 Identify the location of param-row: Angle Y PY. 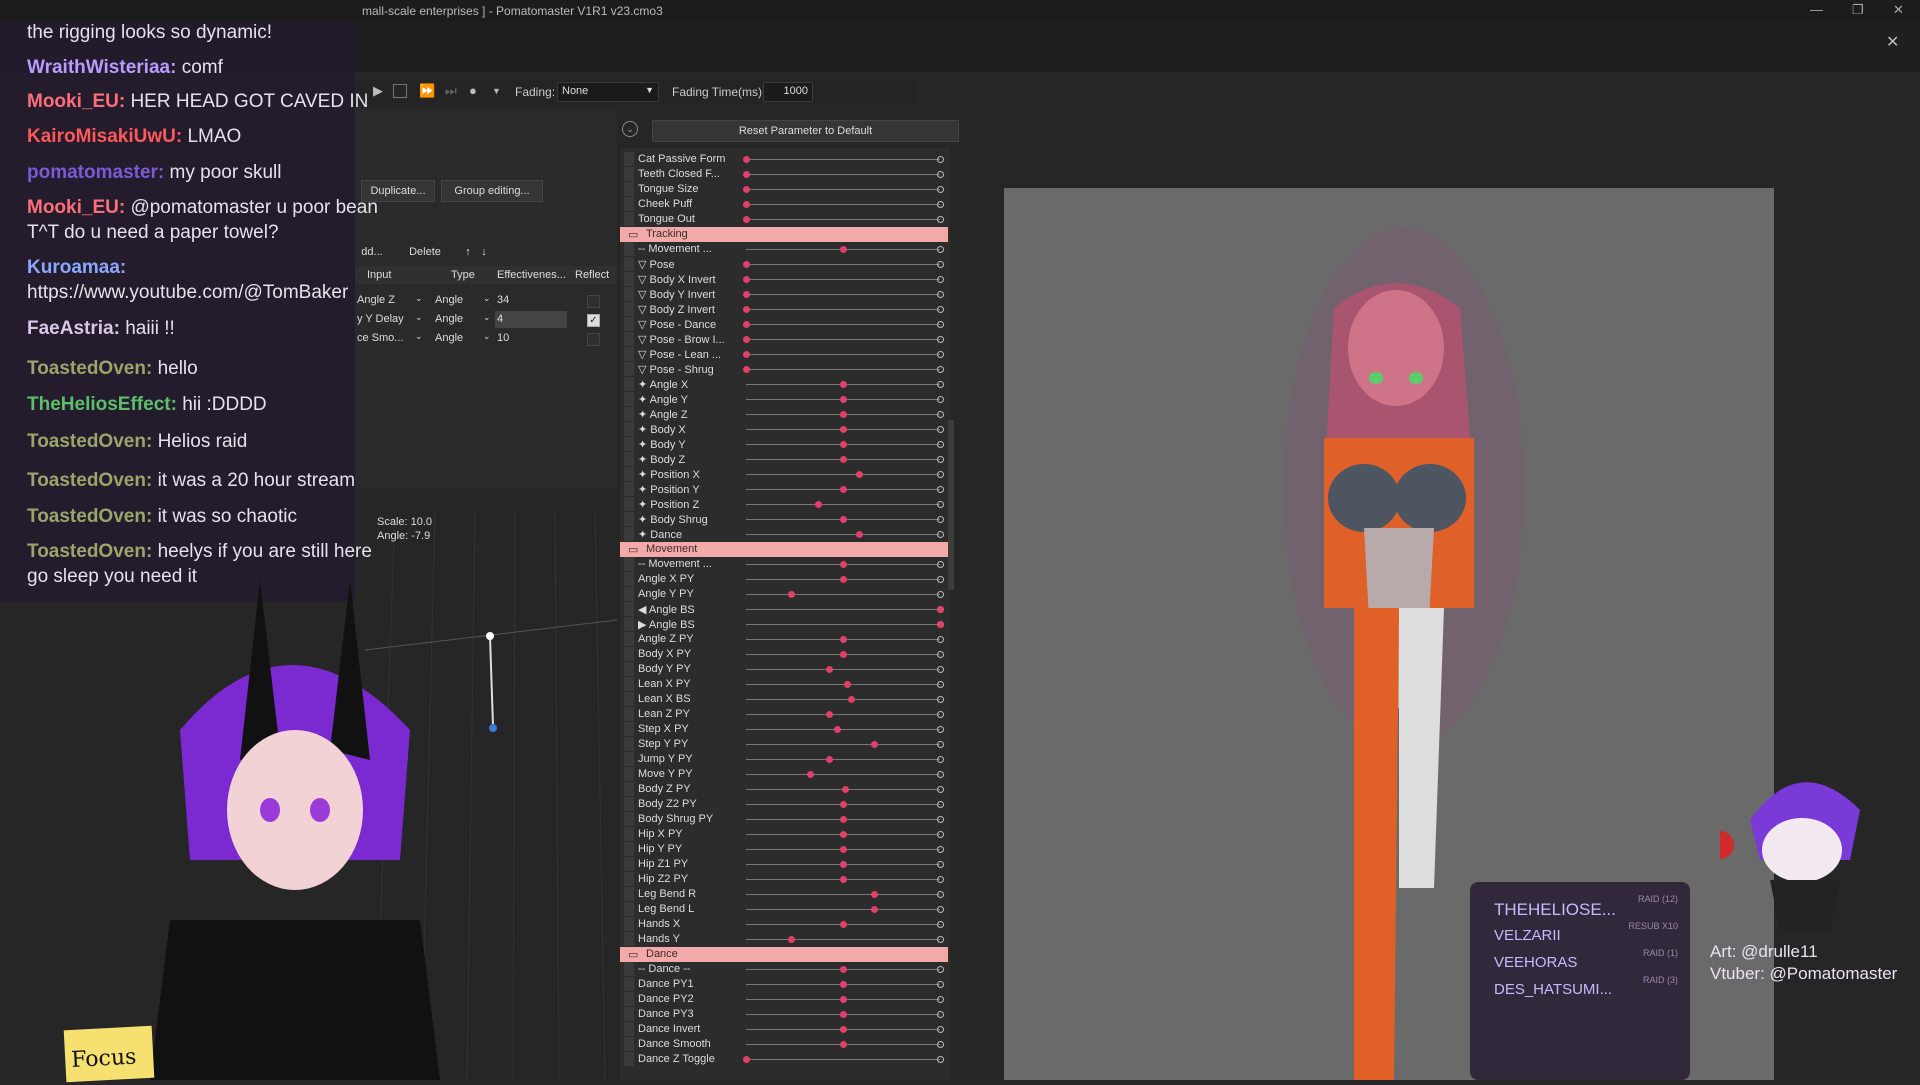
(785, 594).